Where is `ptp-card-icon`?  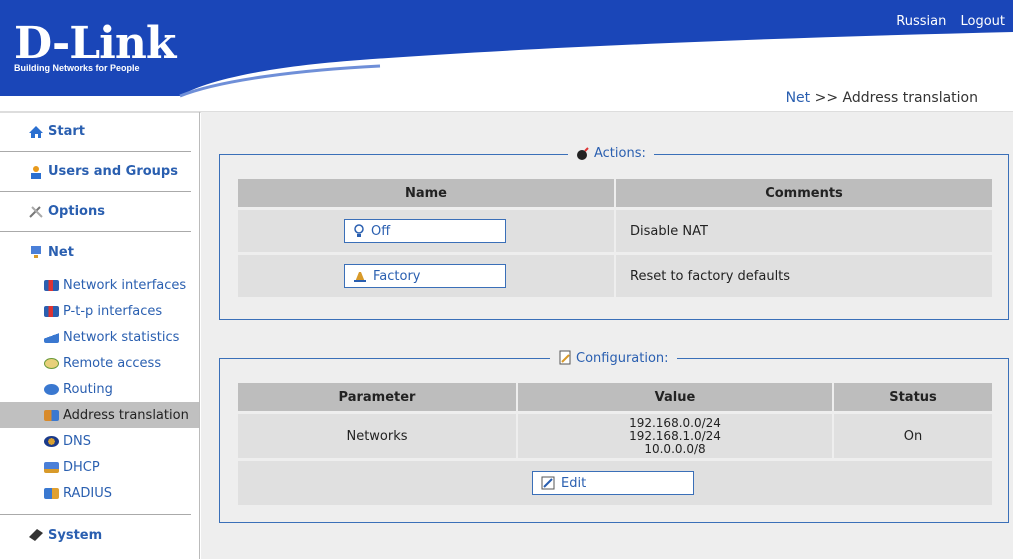
ptp-card-icon is located at coordinates (51, 311).